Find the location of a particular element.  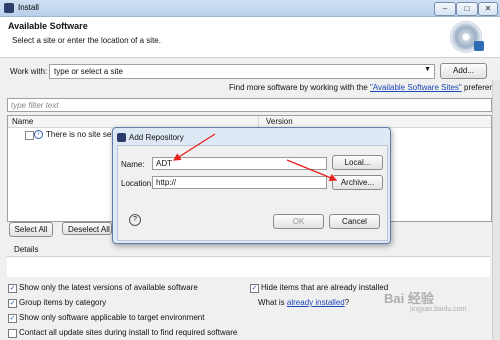

name-input: ADT is located at coordinates (239, 163).